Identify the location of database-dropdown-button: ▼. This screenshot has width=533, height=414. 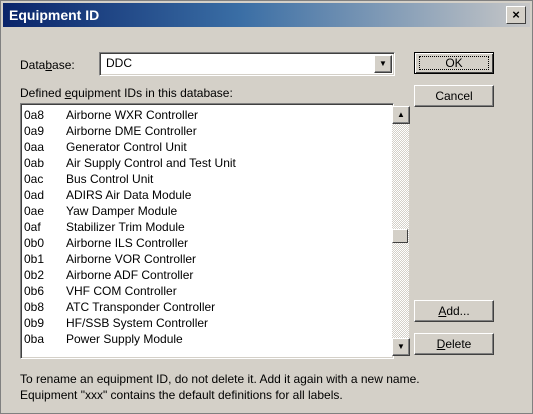
(383, 64).